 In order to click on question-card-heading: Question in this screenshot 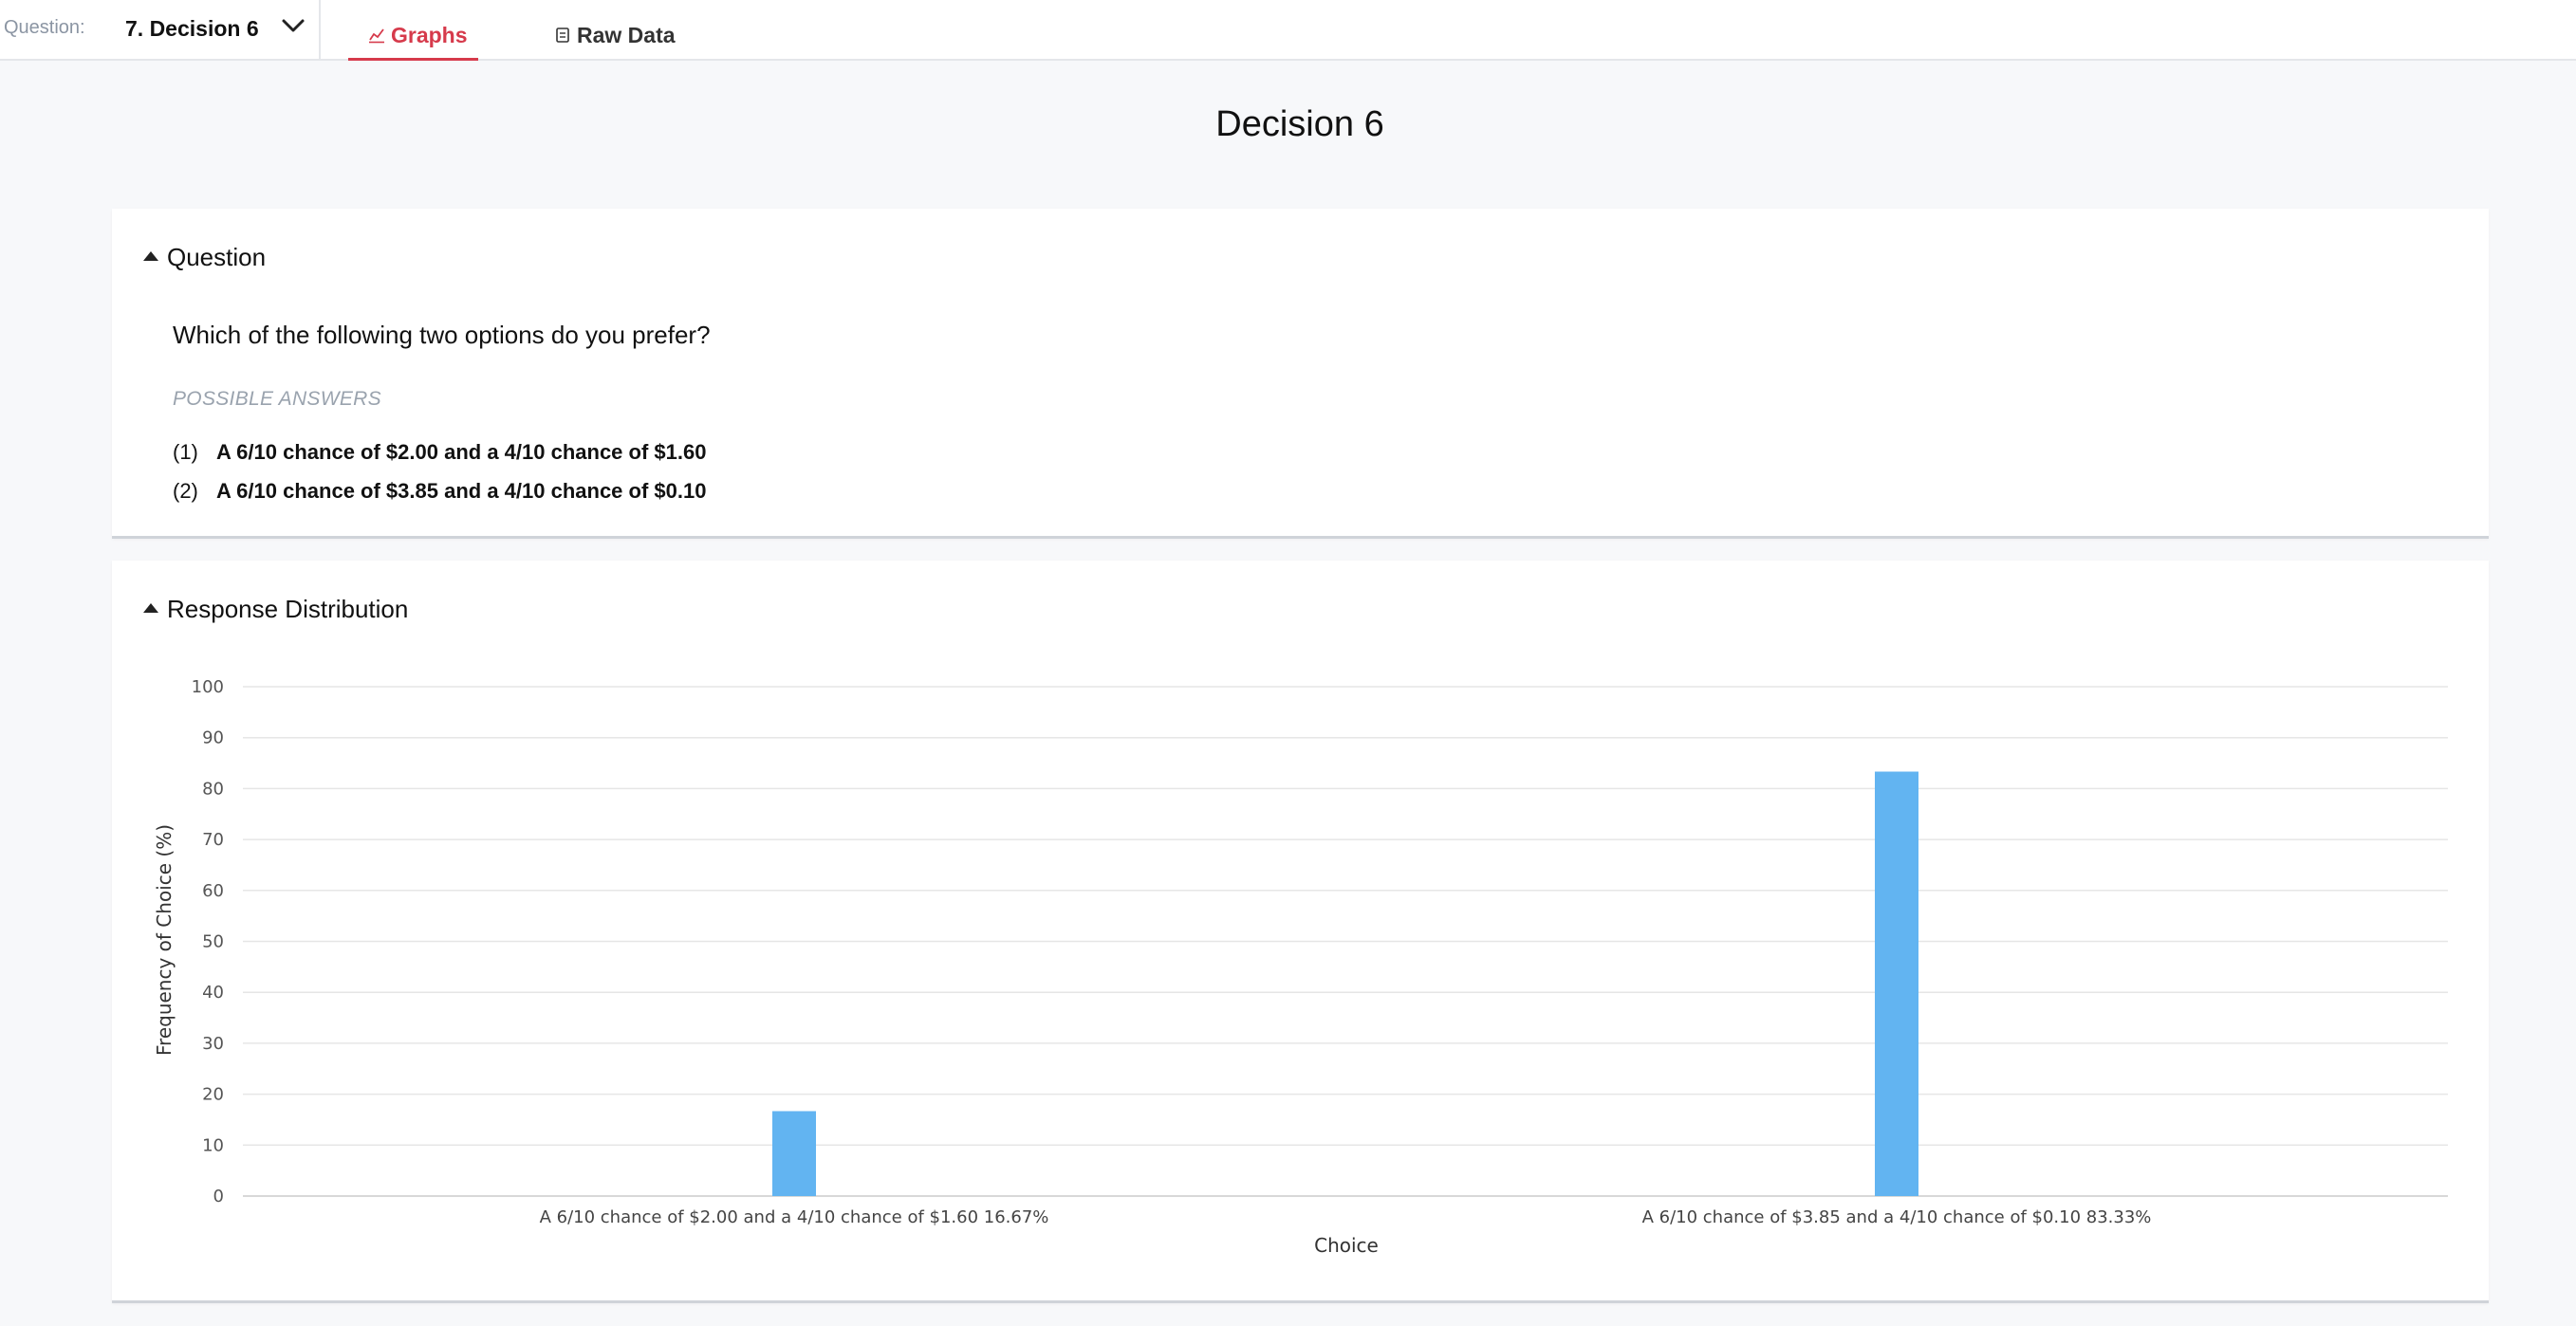, I will do `click(217, 257)`.